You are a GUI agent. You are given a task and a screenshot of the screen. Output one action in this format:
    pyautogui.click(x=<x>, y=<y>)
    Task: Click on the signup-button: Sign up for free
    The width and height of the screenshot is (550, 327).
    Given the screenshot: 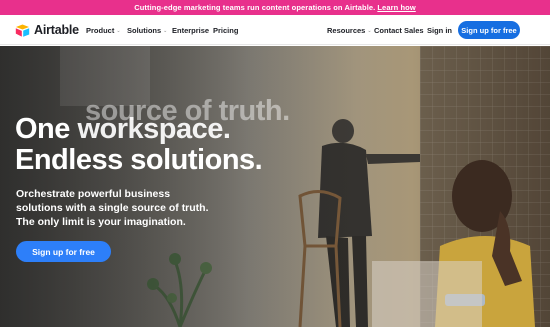 What is the action you would take?
    pyautogui.click(x=489, y=30)
    